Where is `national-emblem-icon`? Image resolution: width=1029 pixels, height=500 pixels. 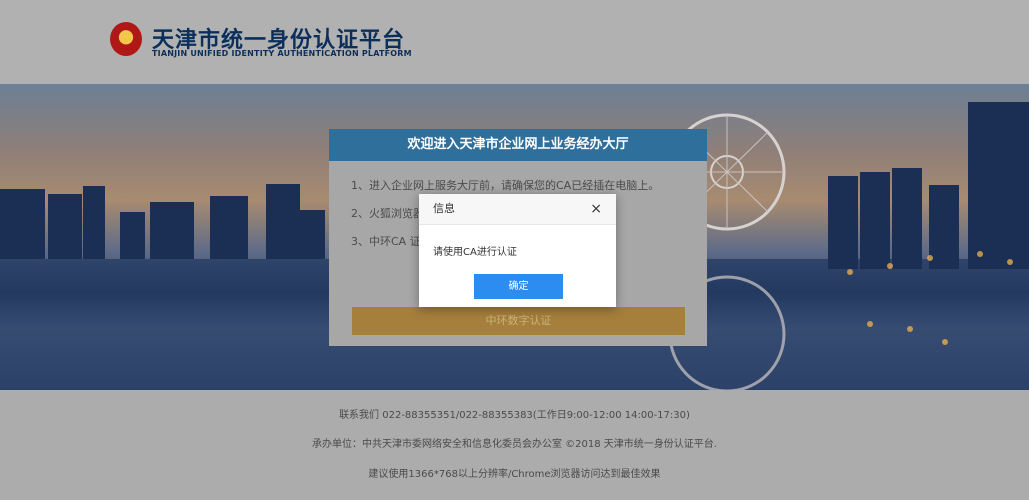 national-emblem-icon is located at coordinates (126, 39).